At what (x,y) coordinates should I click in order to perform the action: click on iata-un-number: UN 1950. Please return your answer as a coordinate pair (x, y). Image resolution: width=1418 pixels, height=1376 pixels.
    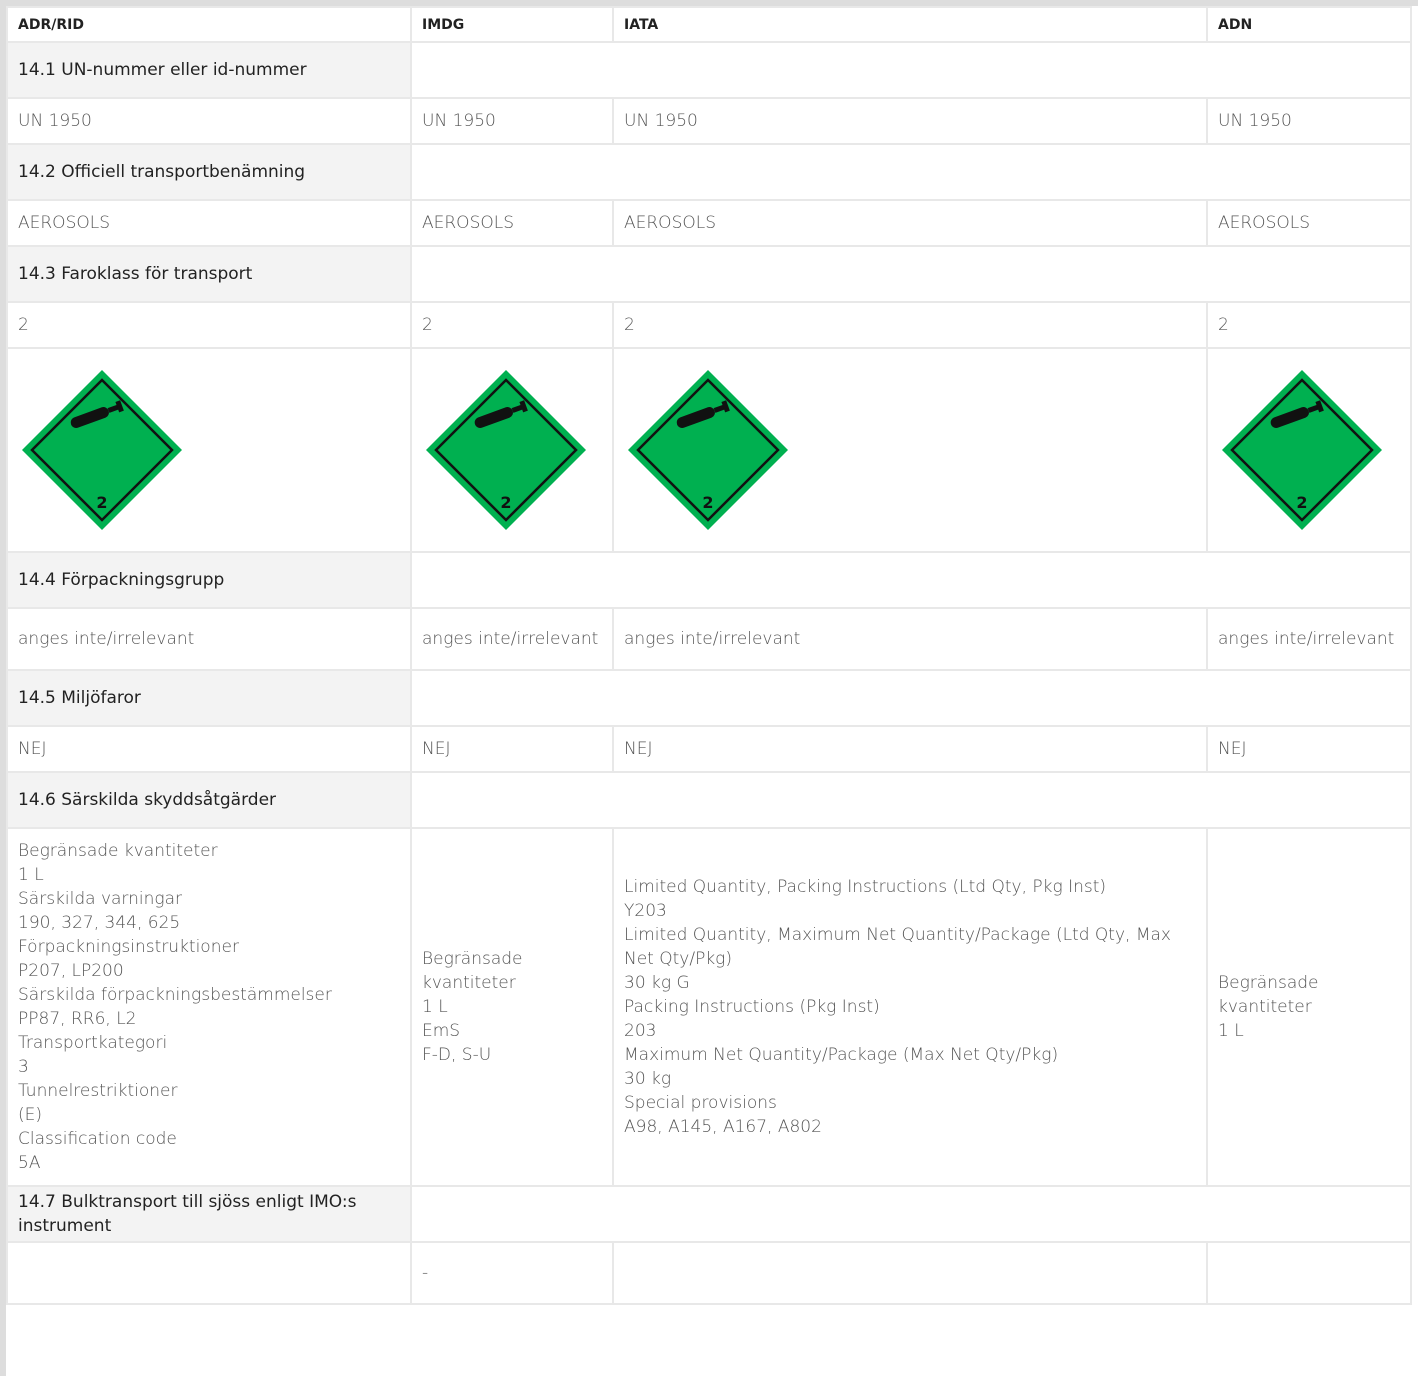
    Looking at the image, I should click on (910, 121).